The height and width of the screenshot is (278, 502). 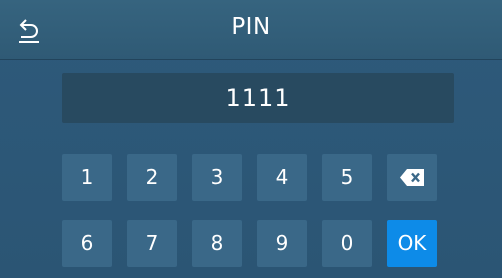 I want to click on backspace-icon, so click(x=412, y=177).